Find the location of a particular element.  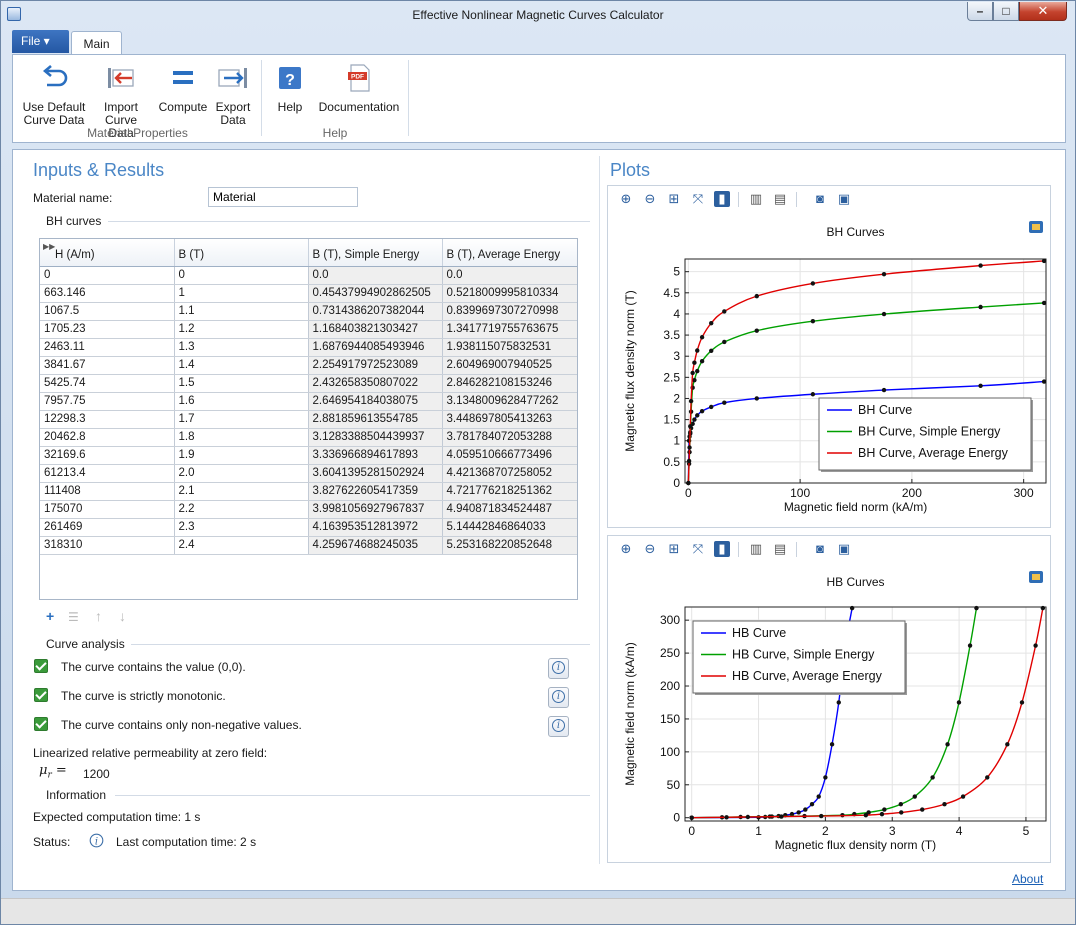

x-tick-label: 0 is located at coordinates (691, 831).